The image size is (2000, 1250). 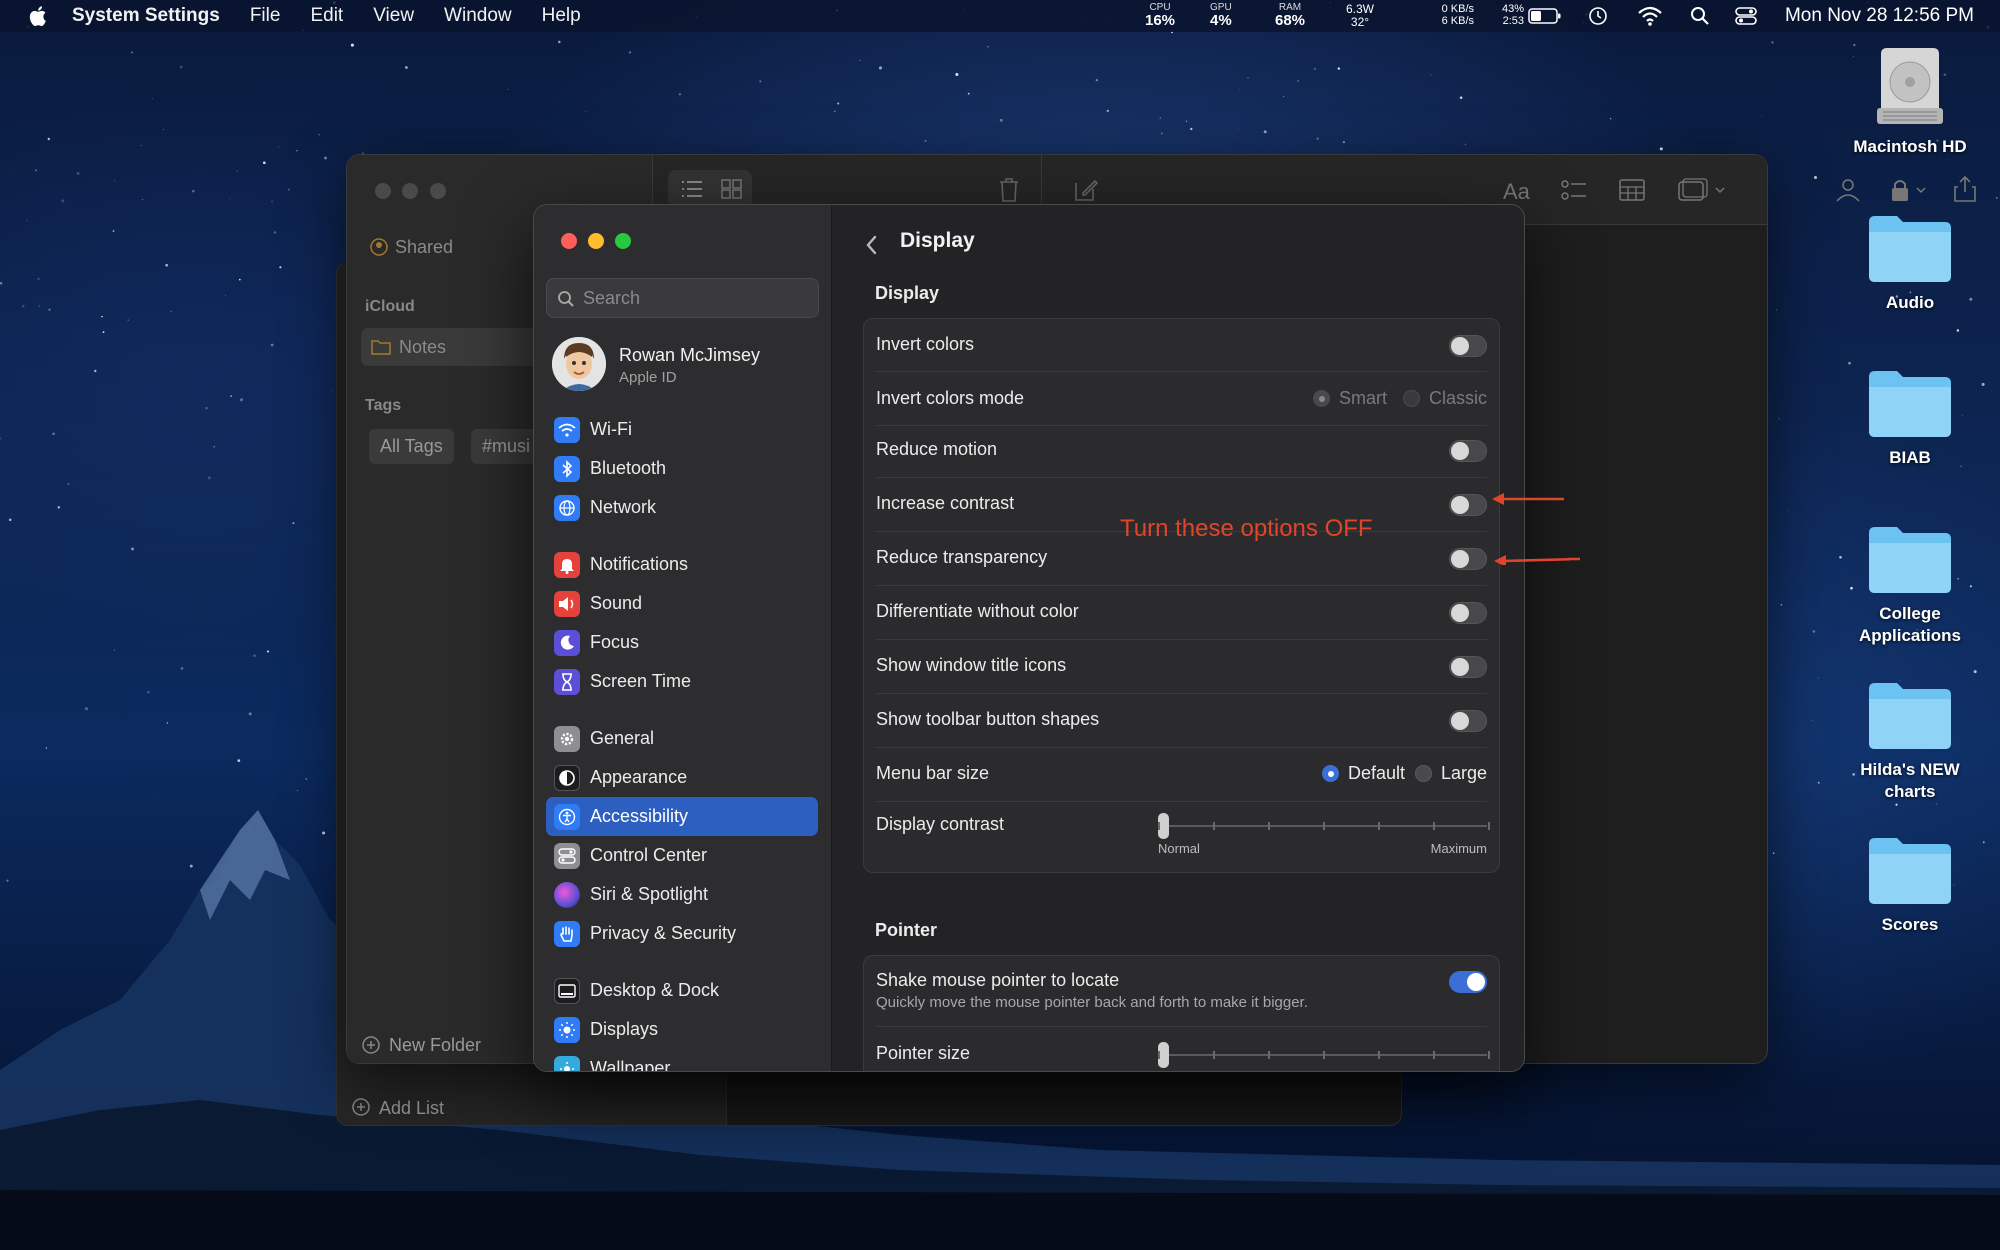 I want to click on table-icon, so click(x=1632, y=190).